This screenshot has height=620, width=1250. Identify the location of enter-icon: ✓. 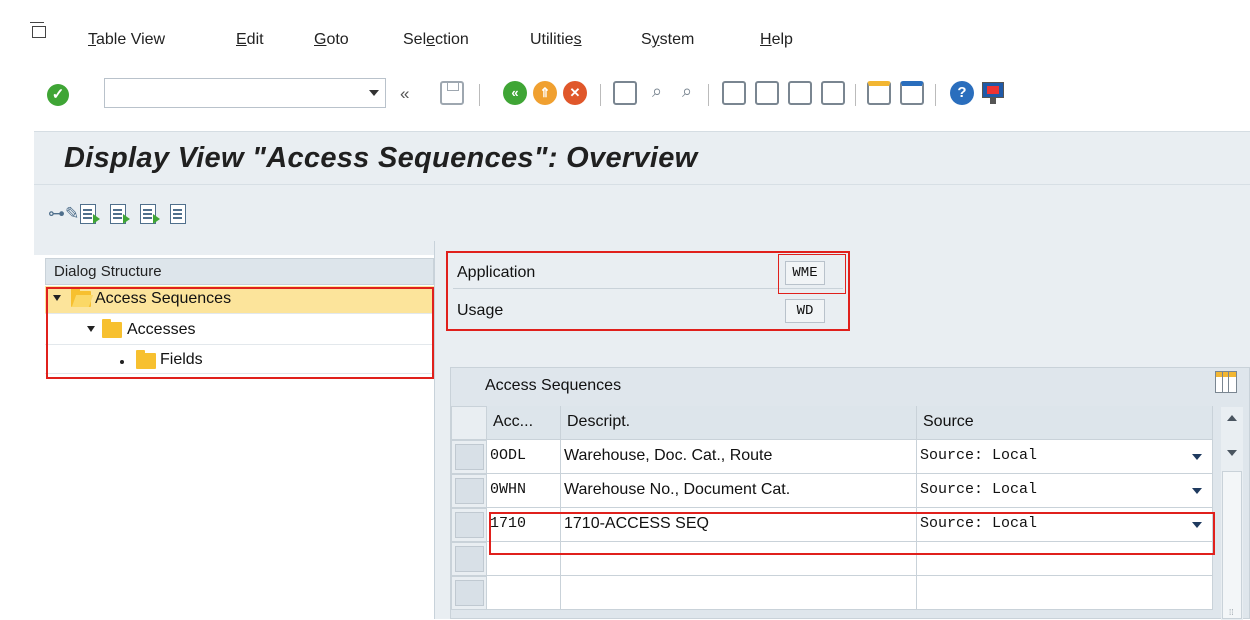
(58, 95).